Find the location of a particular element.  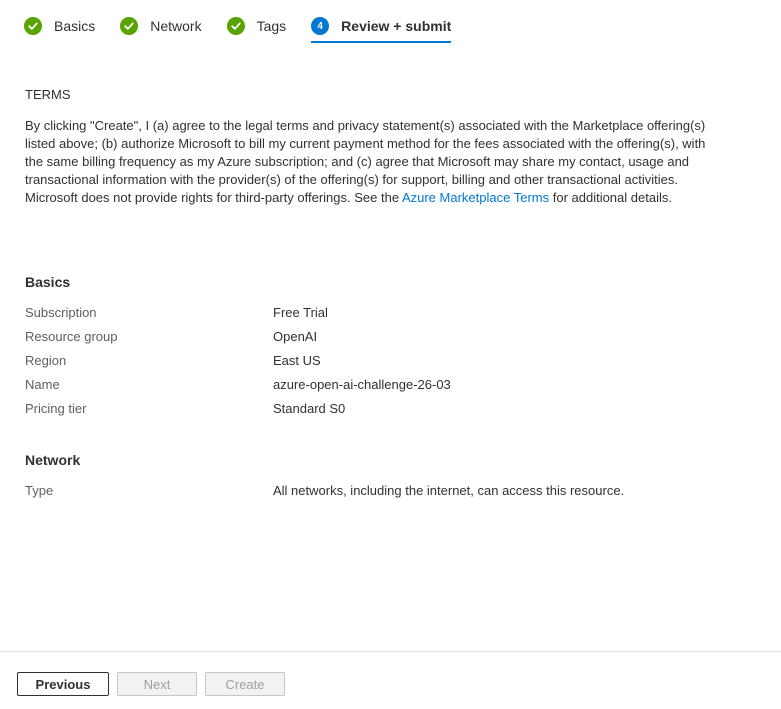

previous-button: Previous is located at coordinates (63, 684).